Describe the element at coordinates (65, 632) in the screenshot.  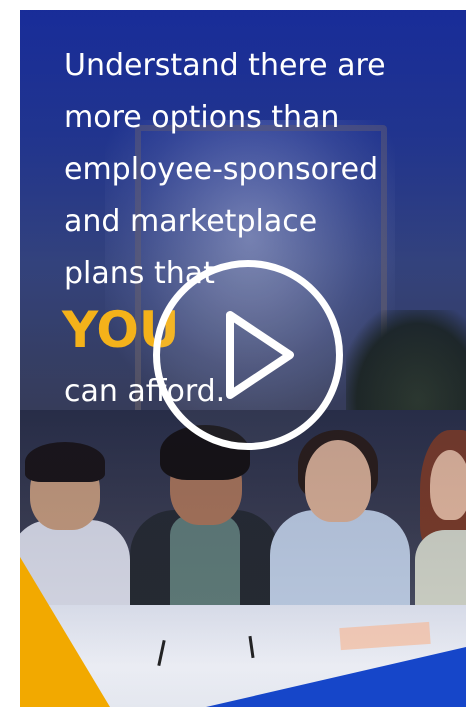
I see `corner-accent-yellow` at that location.